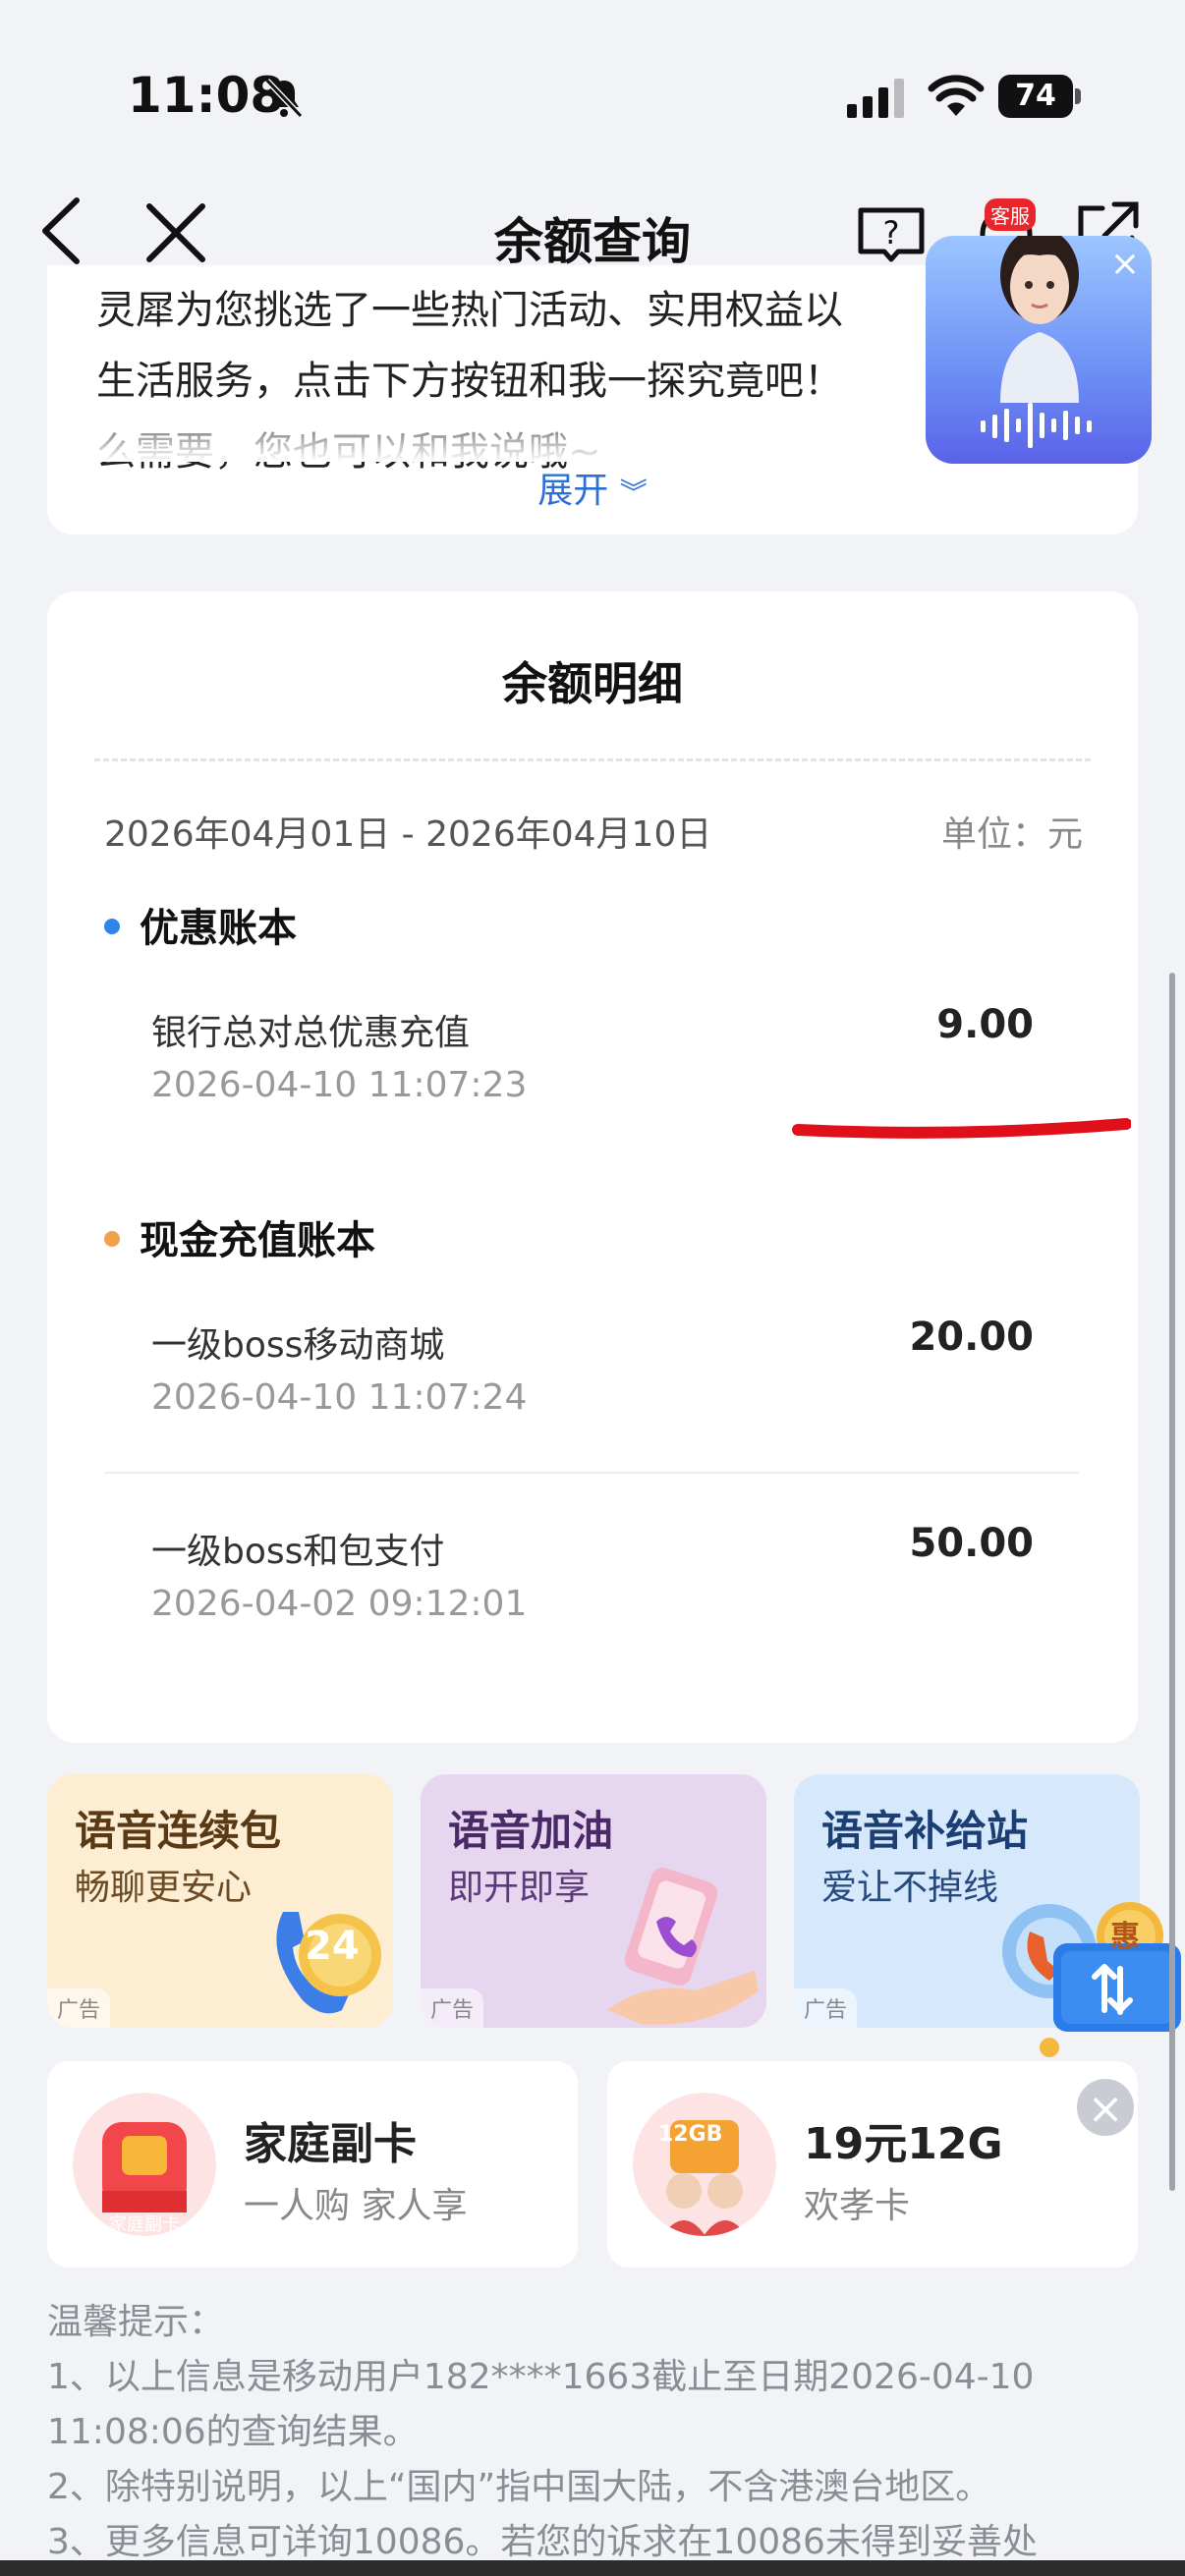 This screenshot has height=2576, width=1185. I want to click on blue-dot-icon, so click(112, 926).